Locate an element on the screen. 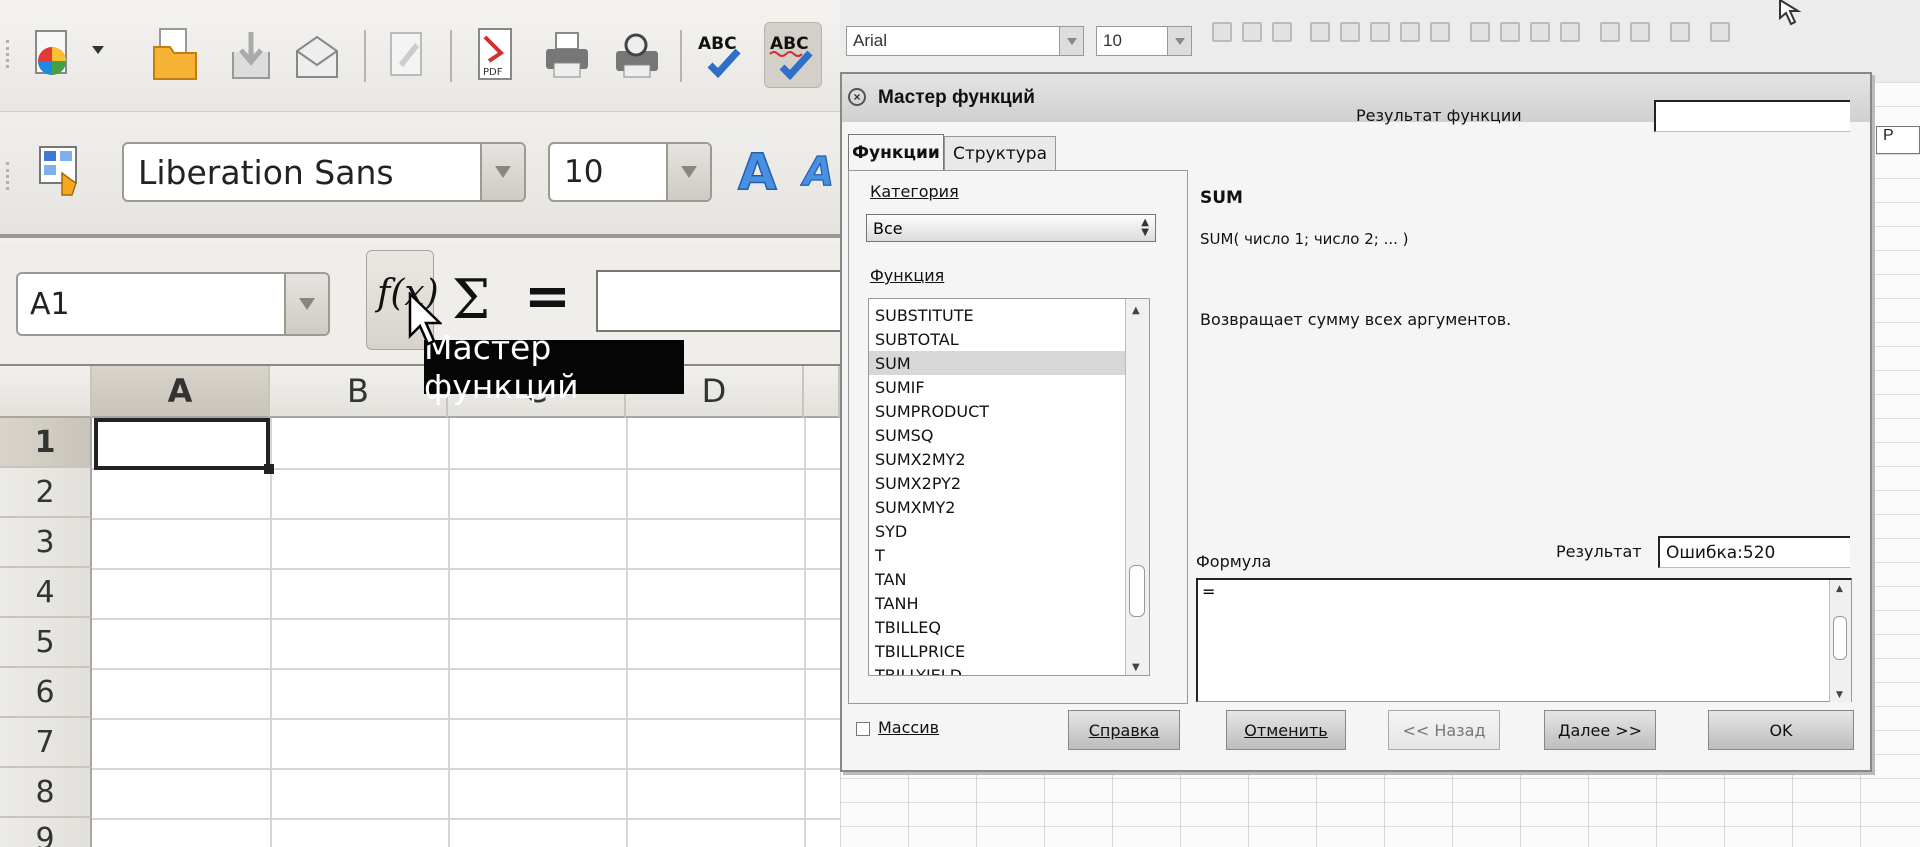  bold-button: A is located at coordinates (757, 171).